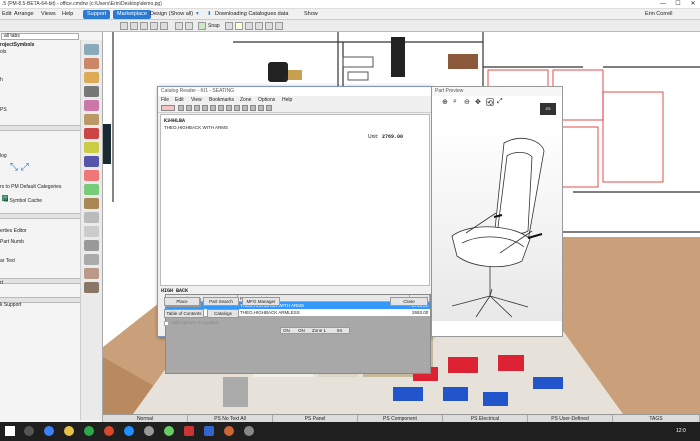  I want to click on dialog-menu-edit: Edit, so click(179, 100).